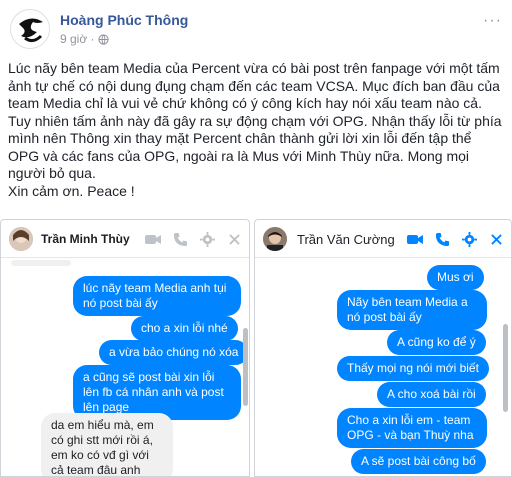 This screenshot has height=477, width=512. Describe the element at coordinates (455, 277) in the screenshot. I see `chat-message-out: Mus ơi` at that location.